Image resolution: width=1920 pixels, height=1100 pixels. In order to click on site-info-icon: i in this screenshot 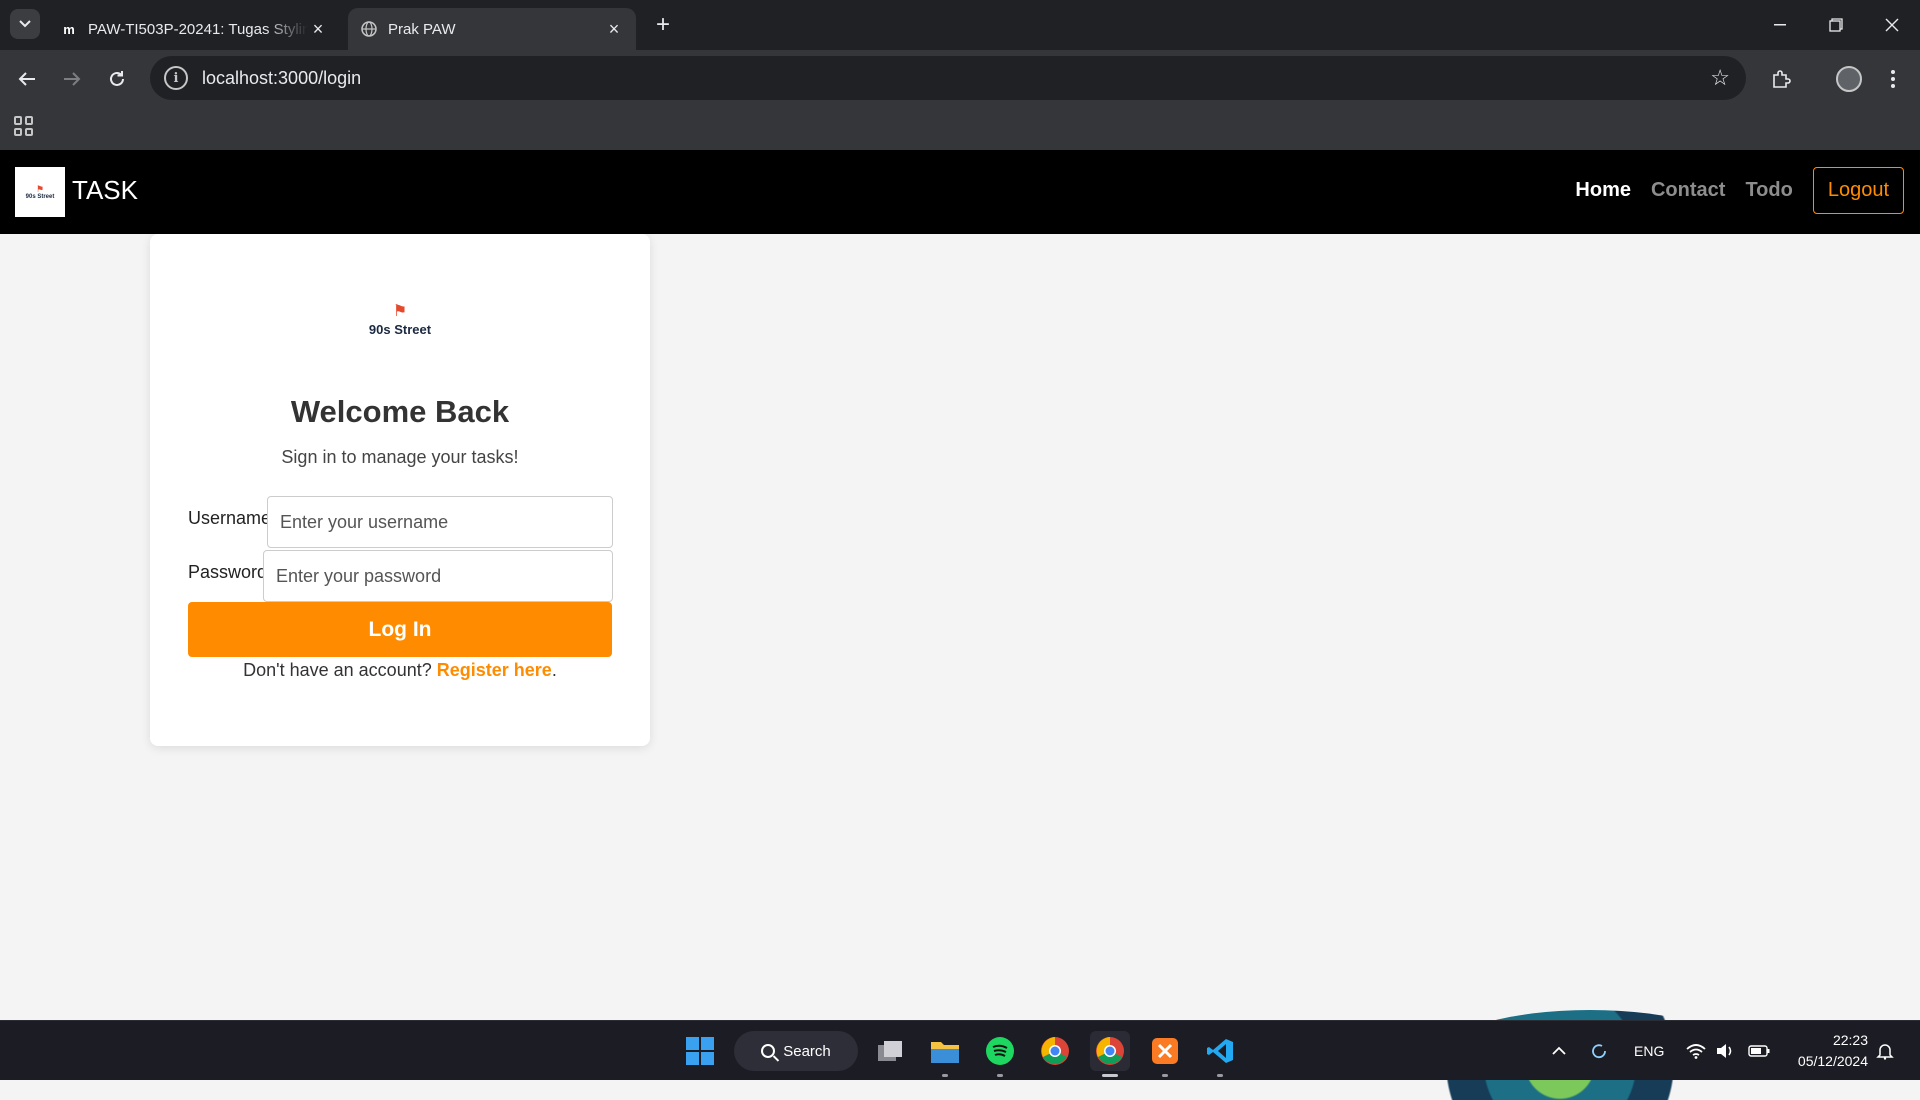, I will do `click(176, 78)`.